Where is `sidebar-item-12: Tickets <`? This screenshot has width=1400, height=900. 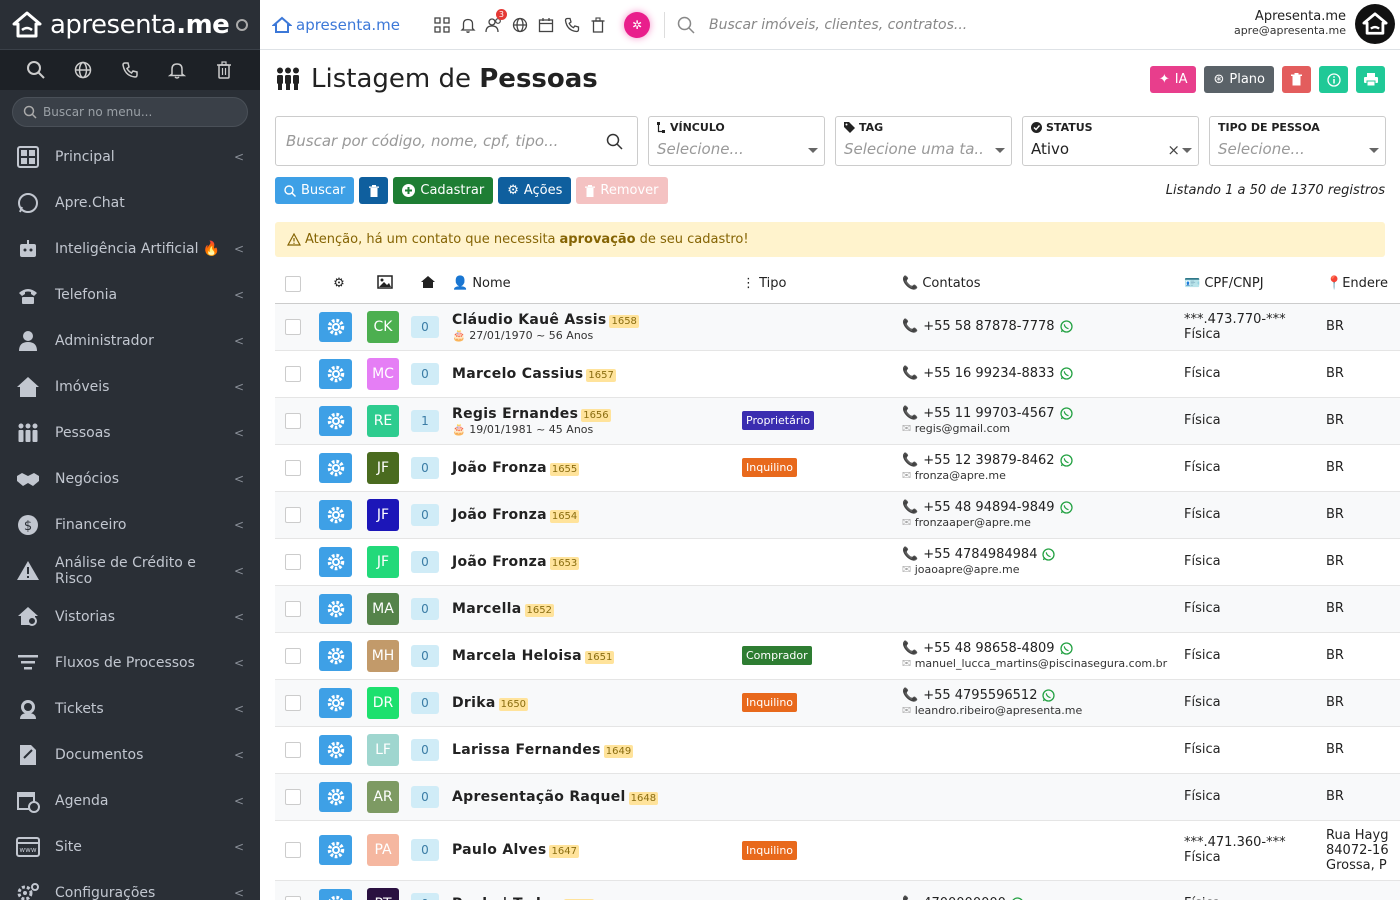
sidebar-item-12: Tickets < is located at coordinates (130, 709).